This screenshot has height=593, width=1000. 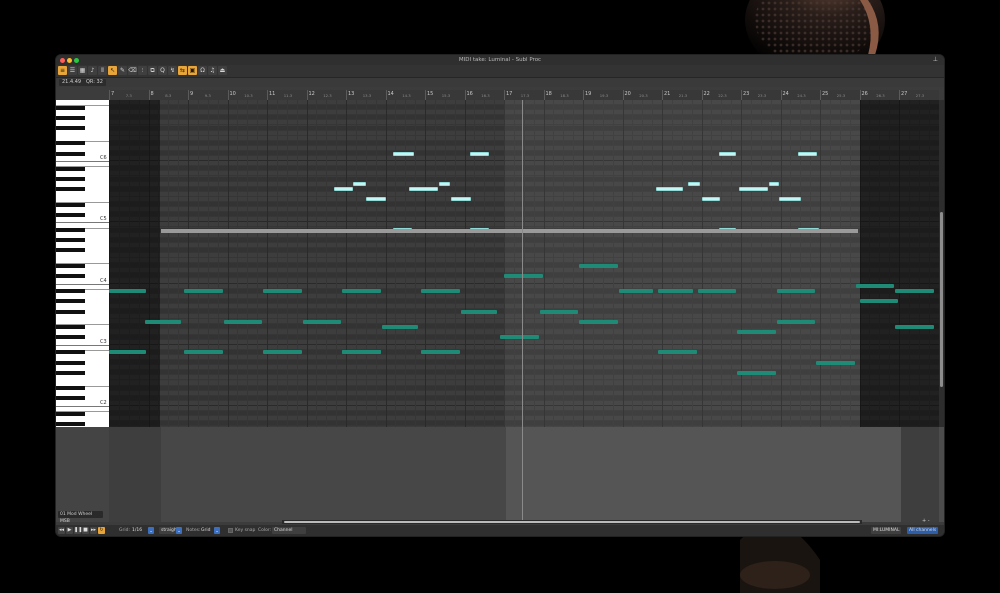 I want to click on menu-icon: ≡, so click(x=62, y=70).